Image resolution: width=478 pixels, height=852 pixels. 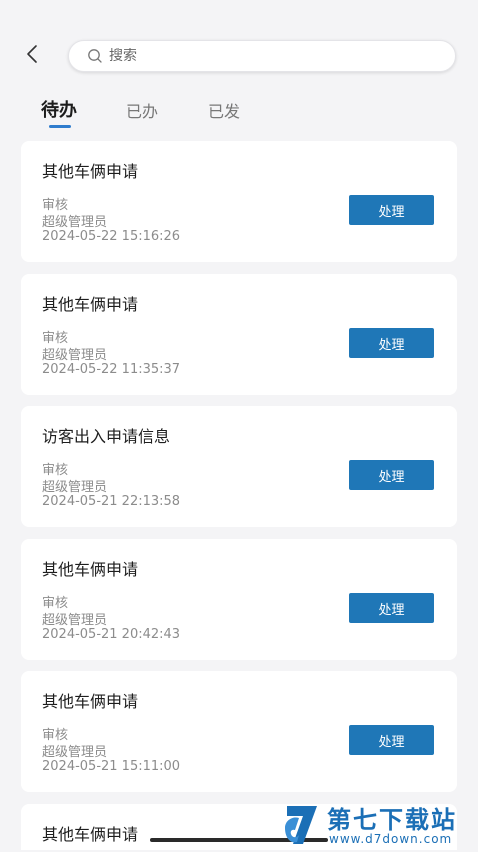 I want to click on watermark-logo-icon, so click(x=303, y=825).